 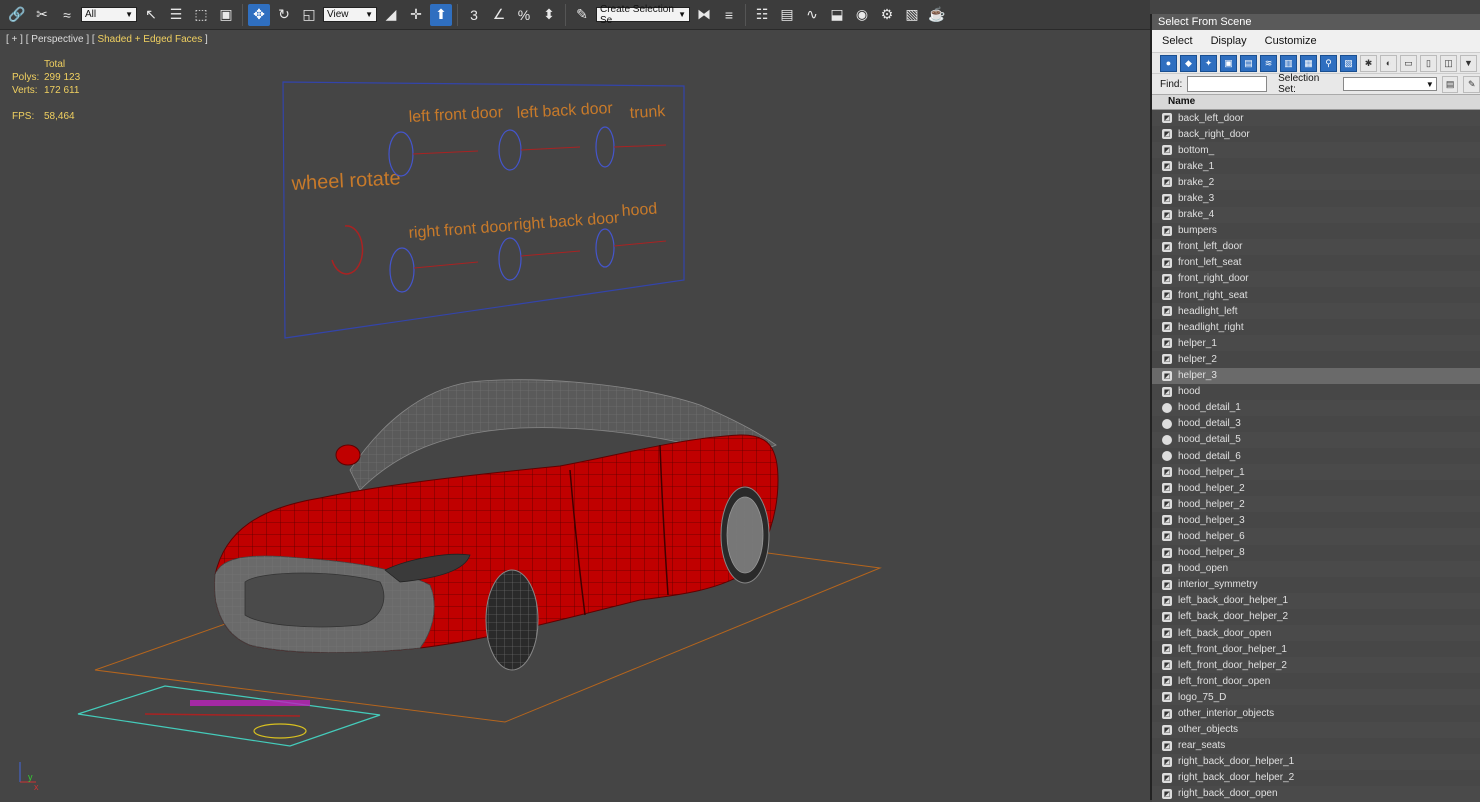 I want to click on list-item: hood_detail_1, so click(x=1316, y=407).